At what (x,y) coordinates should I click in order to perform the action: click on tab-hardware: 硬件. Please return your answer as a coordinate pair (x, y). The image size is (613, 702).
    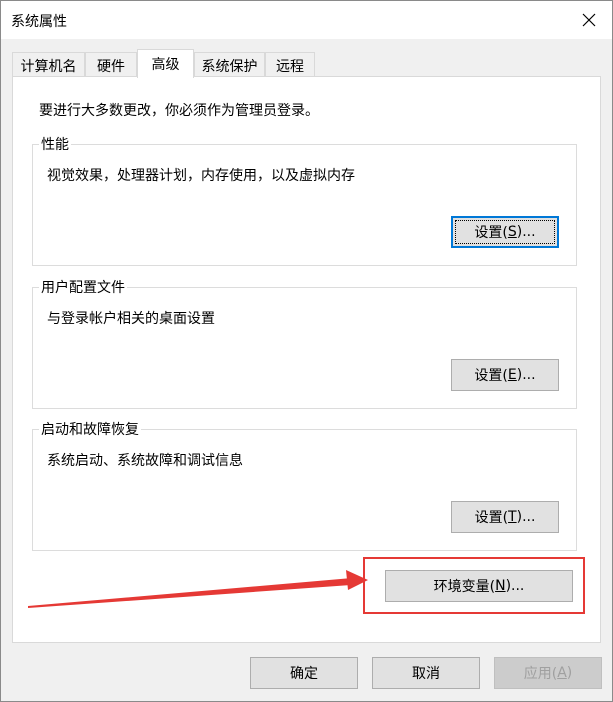
    Looking at the image, I should click on (111, 64).